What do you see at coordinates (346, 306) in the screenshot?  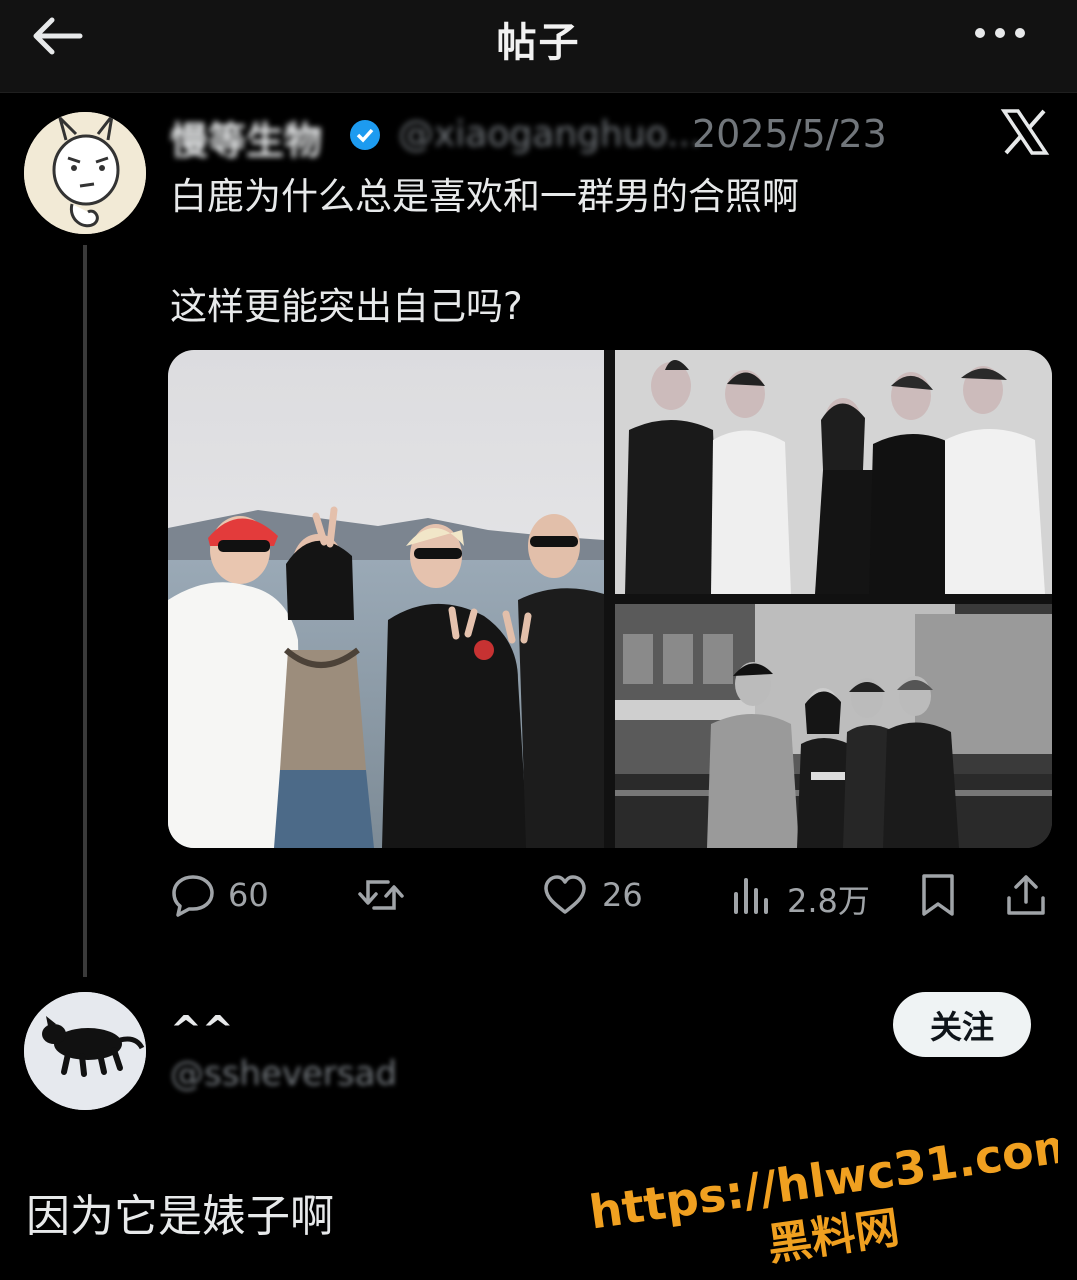 I see `post-text-line-2: 这样更能突出自己吗?` at bounding box center [346, 306].